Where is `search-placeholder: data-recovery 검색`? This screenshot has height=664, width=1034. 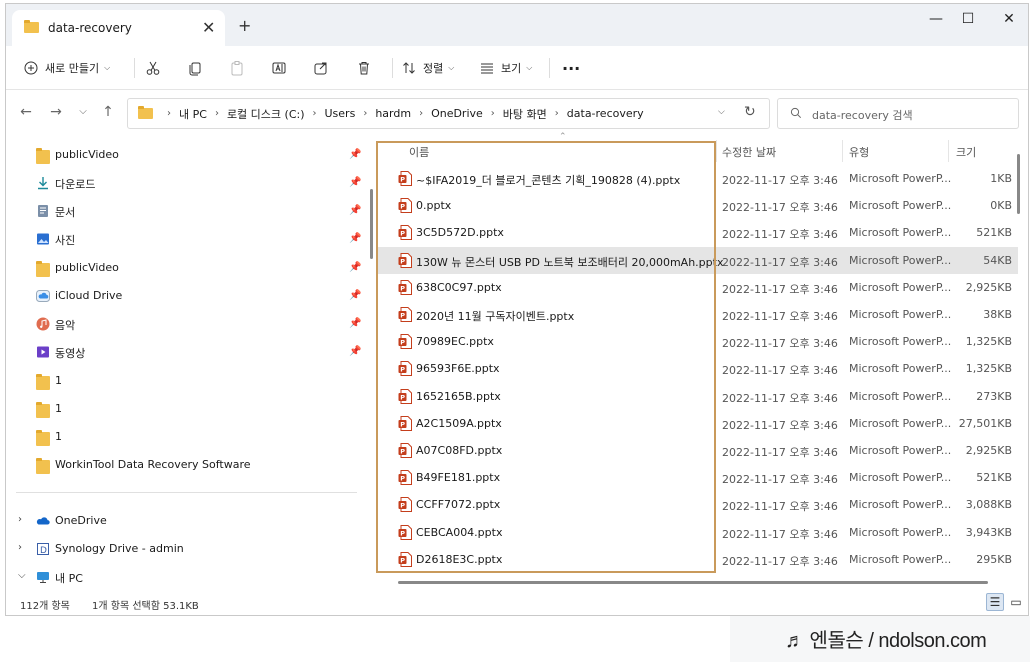
search-placeholder: data-recovery 검색 is located at coordinates (862, 115).